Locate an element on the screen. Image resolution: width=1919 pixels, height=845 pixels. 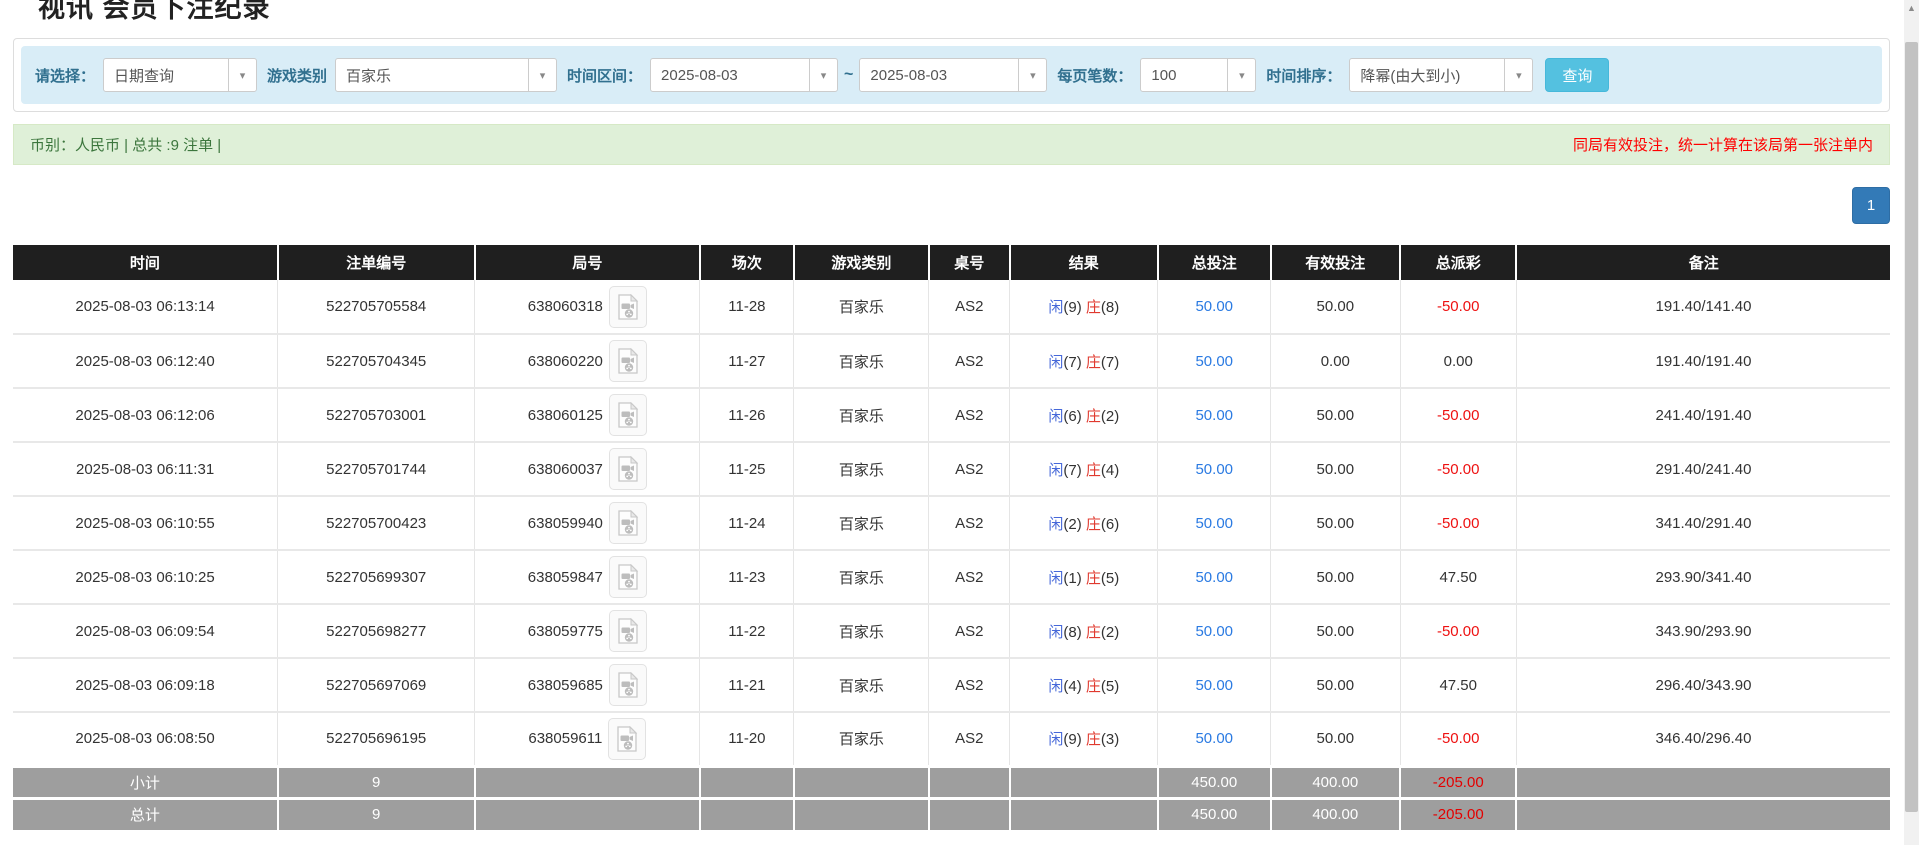
cell-session: 11-24 is located at coordinates (747, 523).